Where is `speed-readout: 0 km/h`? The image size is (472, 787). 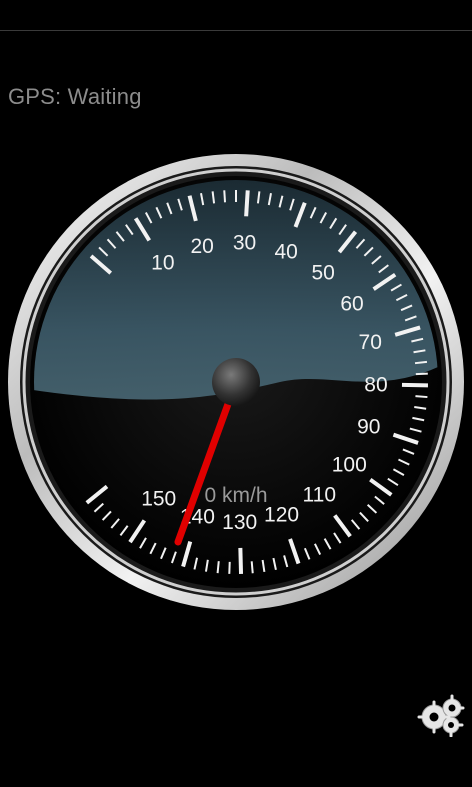
speed-readout: 0 km/h is located at coordinates (235, 495).